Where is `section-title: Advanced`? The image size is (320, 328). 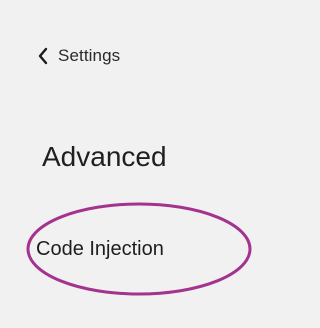 section-title: Advanced is located at coordinates (104, 156).